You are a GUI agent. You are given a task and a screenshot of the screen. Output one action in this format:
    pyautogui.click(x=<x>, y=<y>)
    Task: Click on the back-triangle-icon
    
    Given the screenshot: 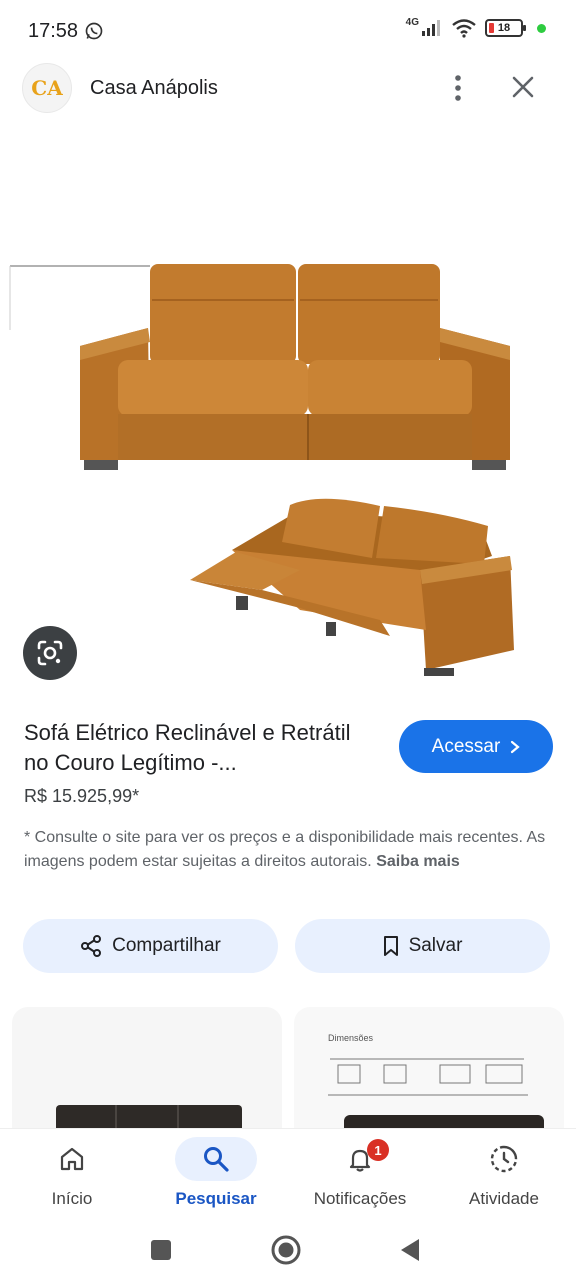 What is the action you would take?
    pyautogui.click(x=410, y=1250)
    